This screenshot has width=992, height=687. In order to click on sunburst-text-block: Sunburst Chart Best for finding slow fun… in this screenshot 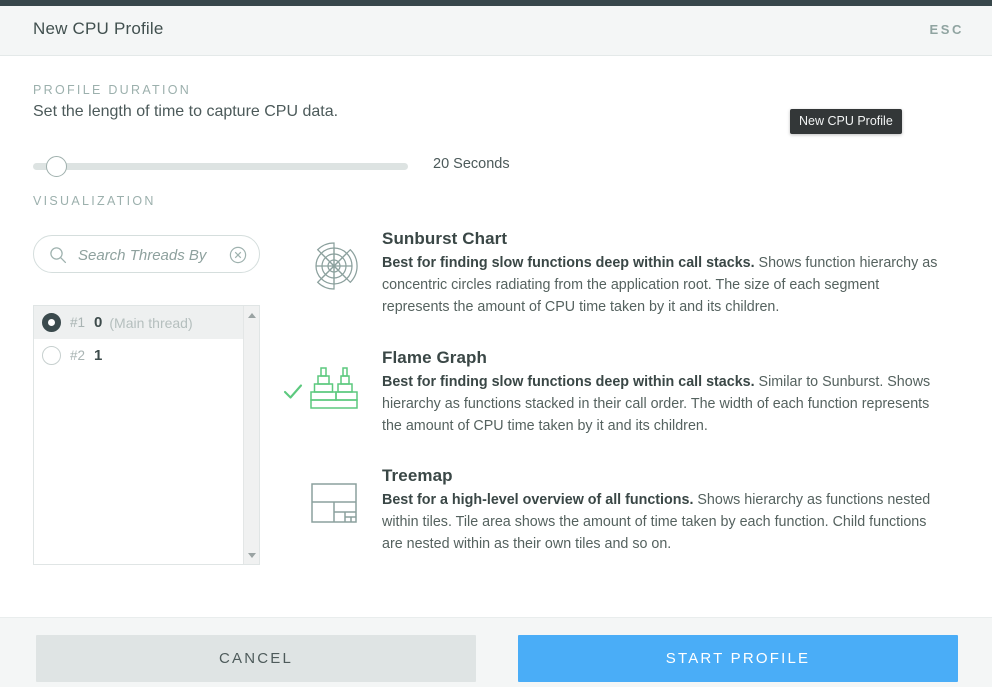, I will do `click(663, 273)`.